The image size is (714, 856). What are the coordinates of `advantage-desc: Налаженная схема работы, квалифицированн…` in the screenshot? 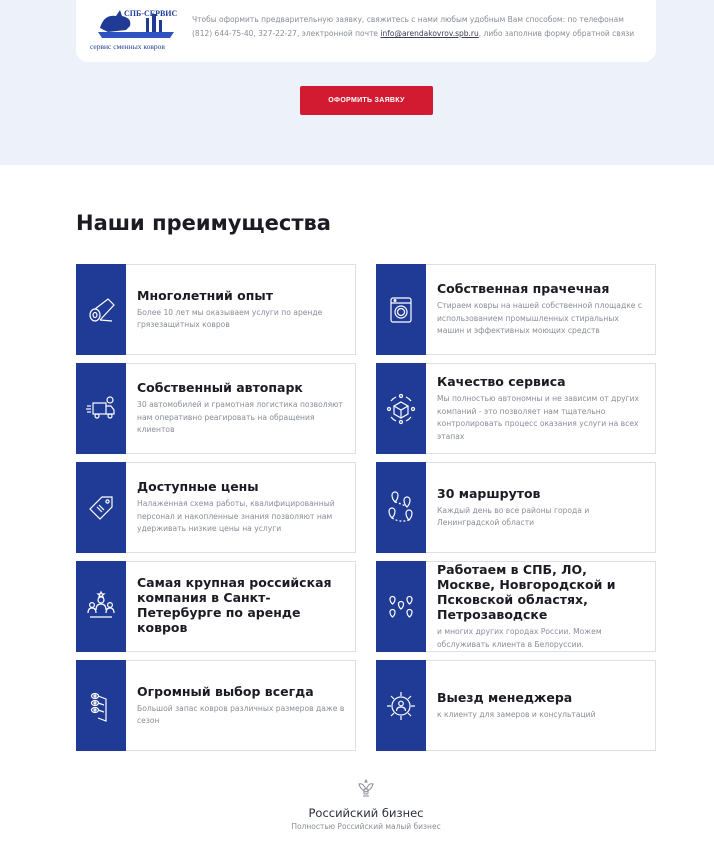 It's located at (236, 516).